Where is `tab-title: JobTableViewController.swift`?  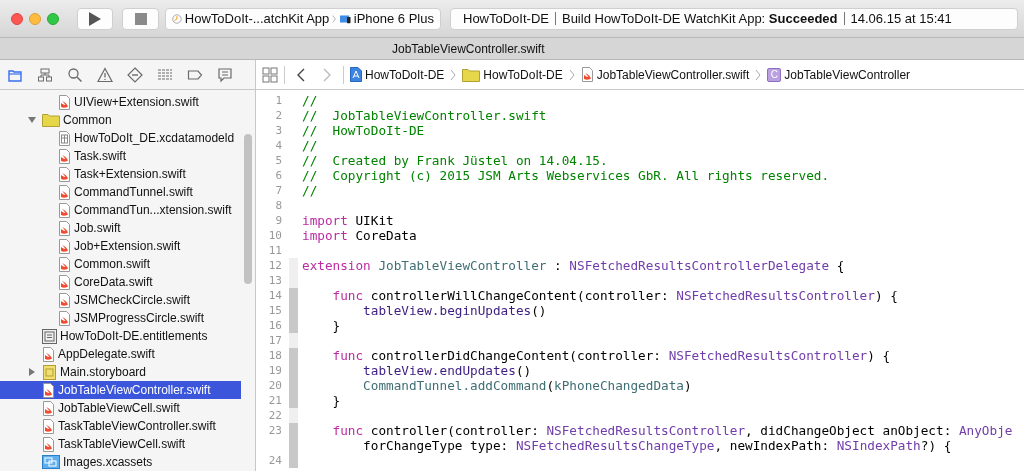
tab-title: JobTableViewController.swift is located at coordinates (468, 49).